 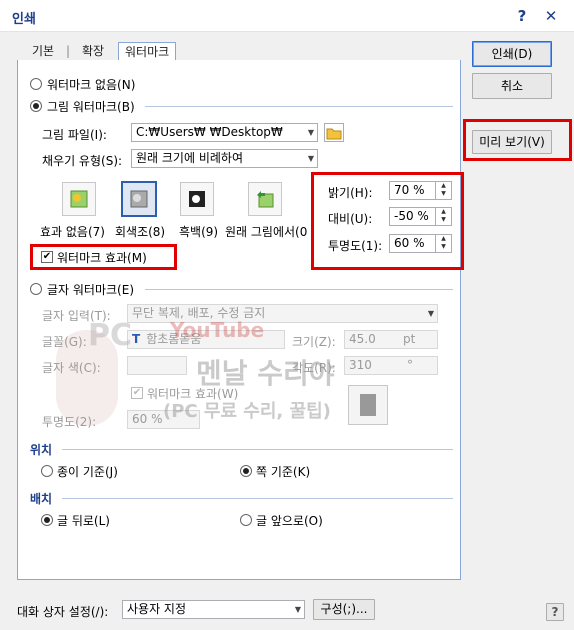 What do you see at coordinates (289, 521) in the screenshot?
I see `front-text-label: 글 앞으로(O)` at bounding box center [289, 521].